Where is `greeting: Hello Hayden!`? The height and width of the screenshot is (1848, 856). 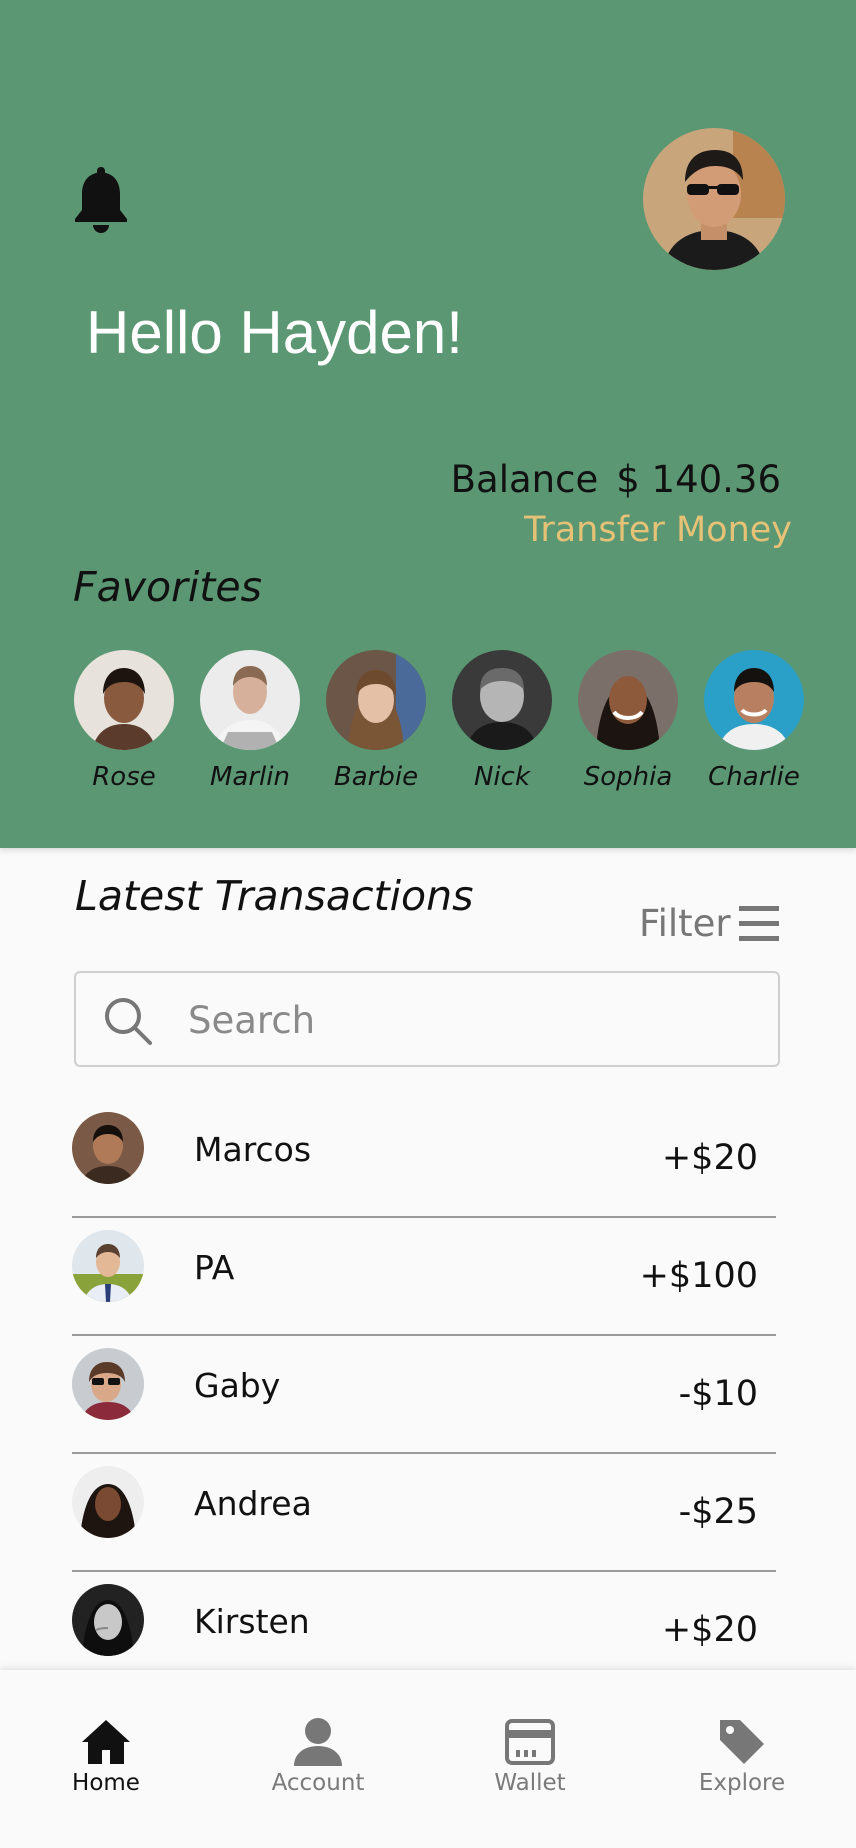
greeting: Hello Hayden! is located at coordinates (274, 332).